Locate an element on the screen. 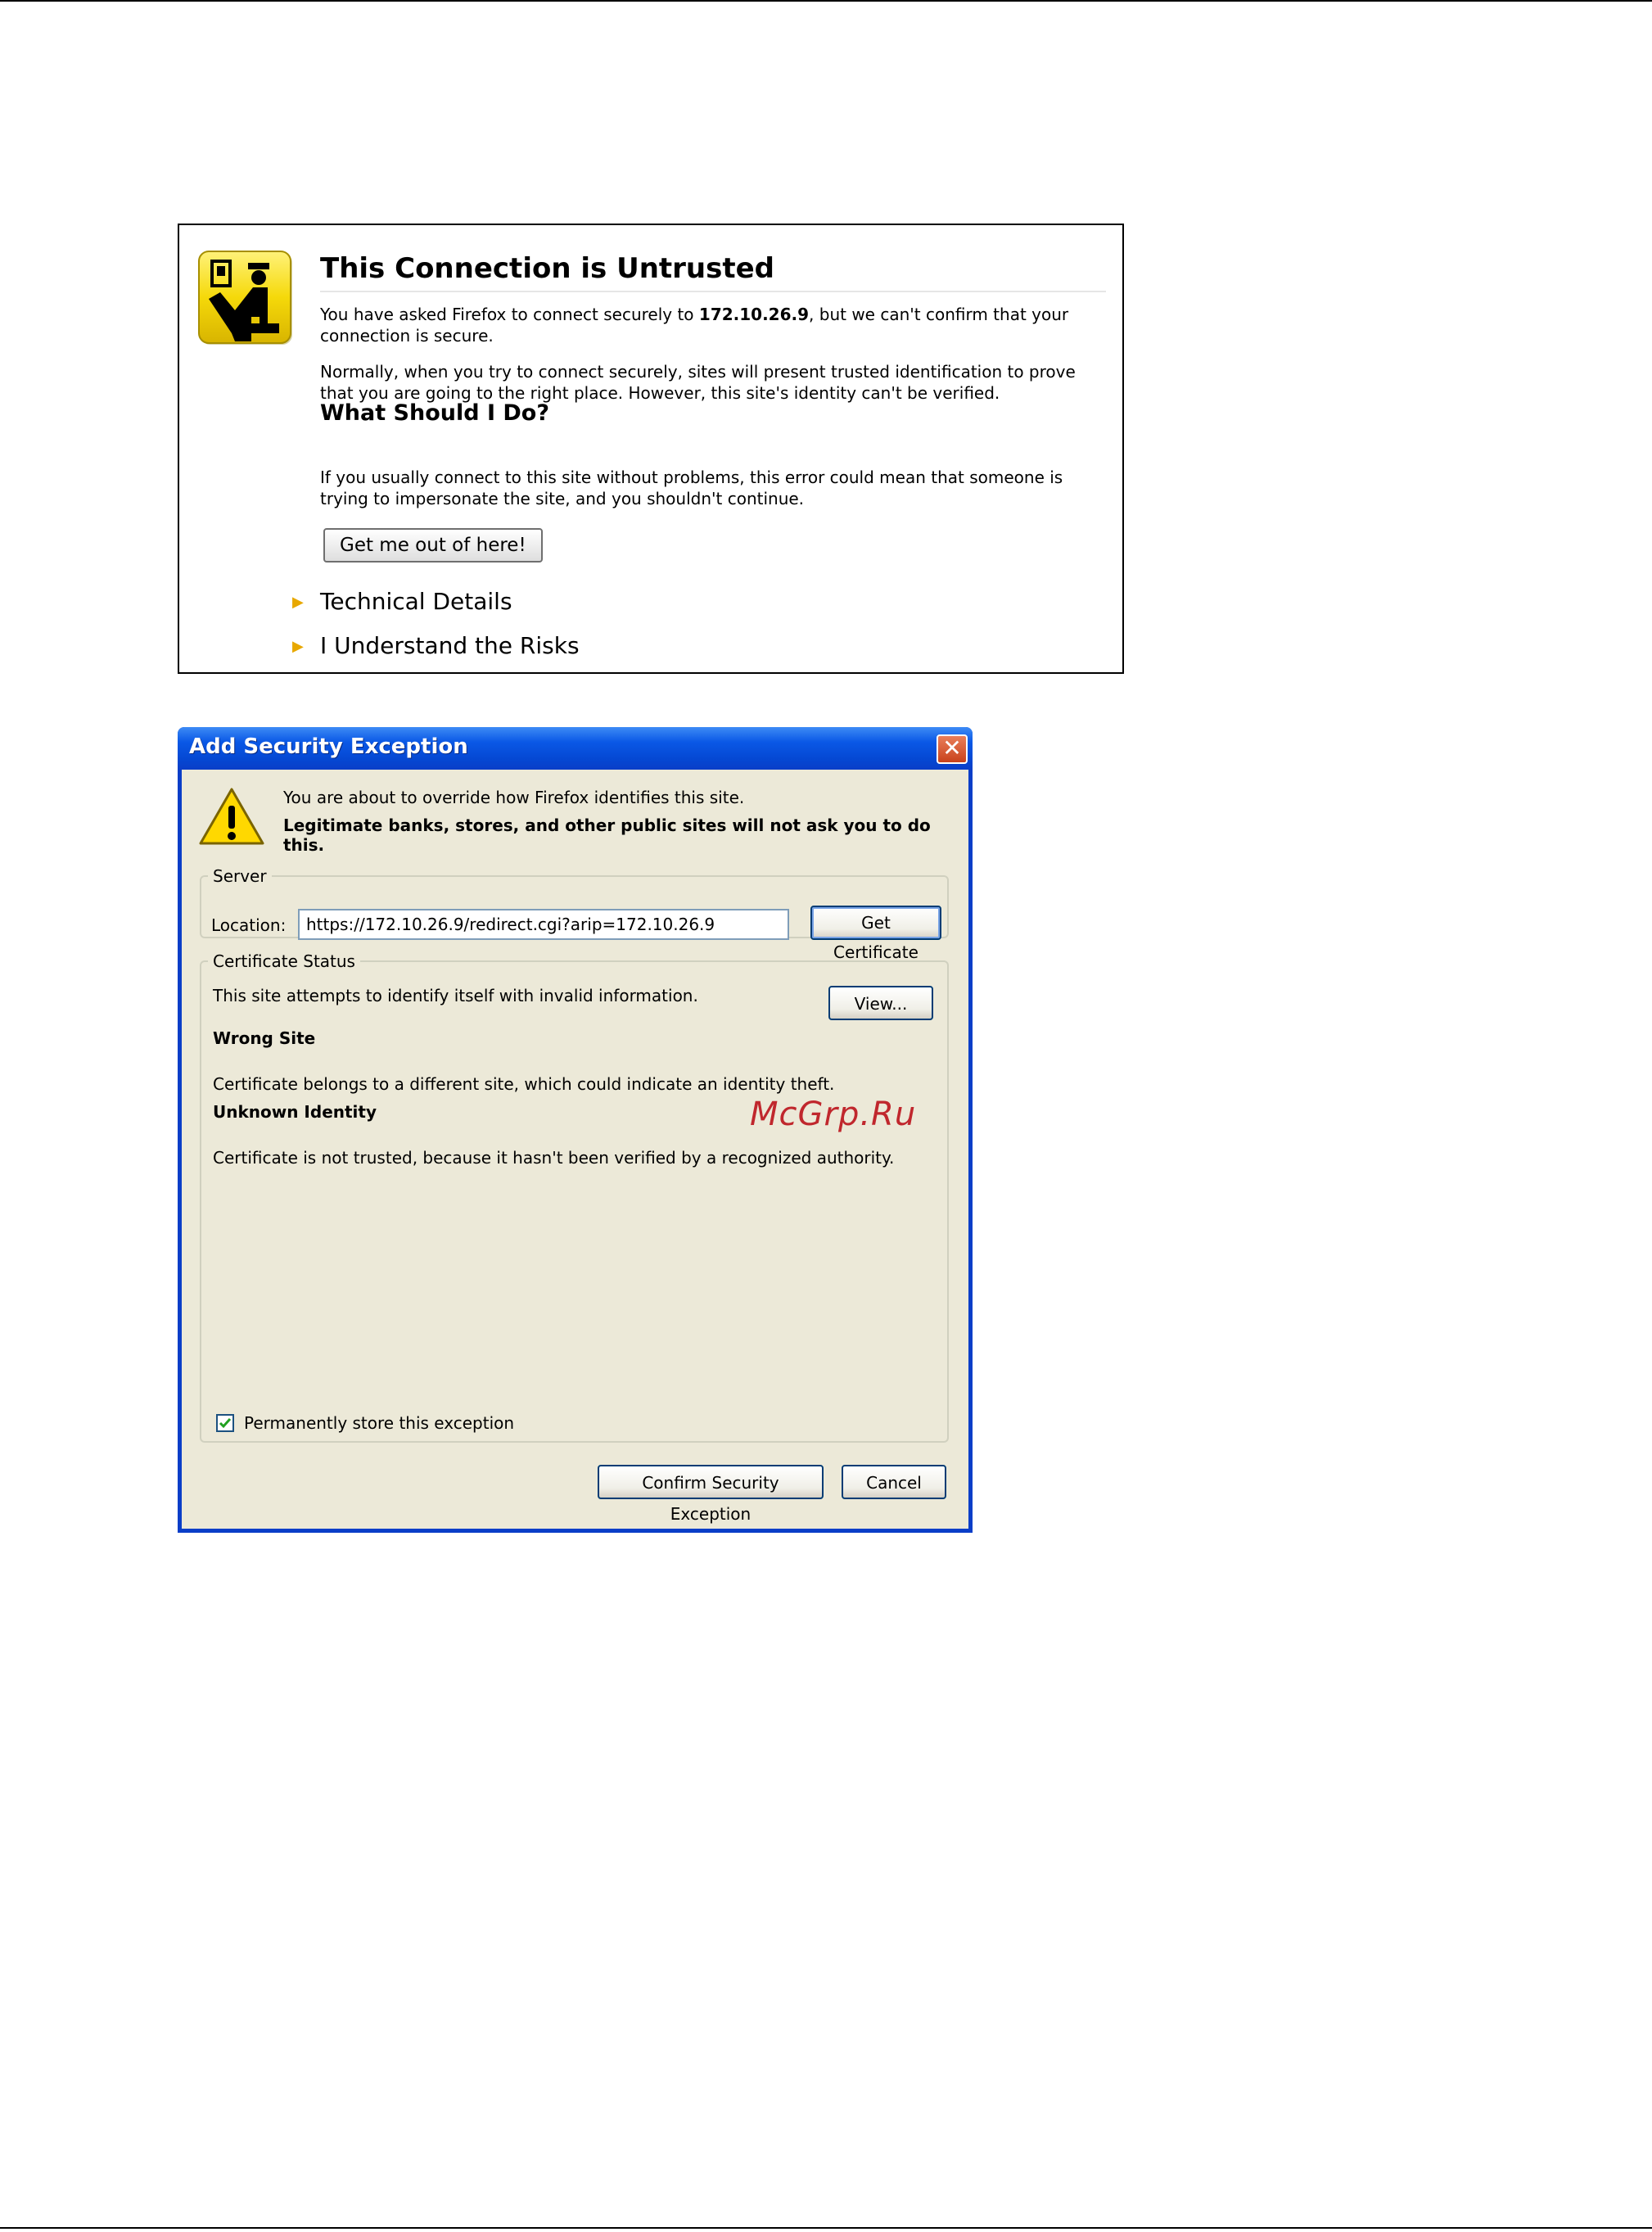 This screenshot has width=1652, height=2232. close-icon: ✕ is located at coordinates (952, 749).